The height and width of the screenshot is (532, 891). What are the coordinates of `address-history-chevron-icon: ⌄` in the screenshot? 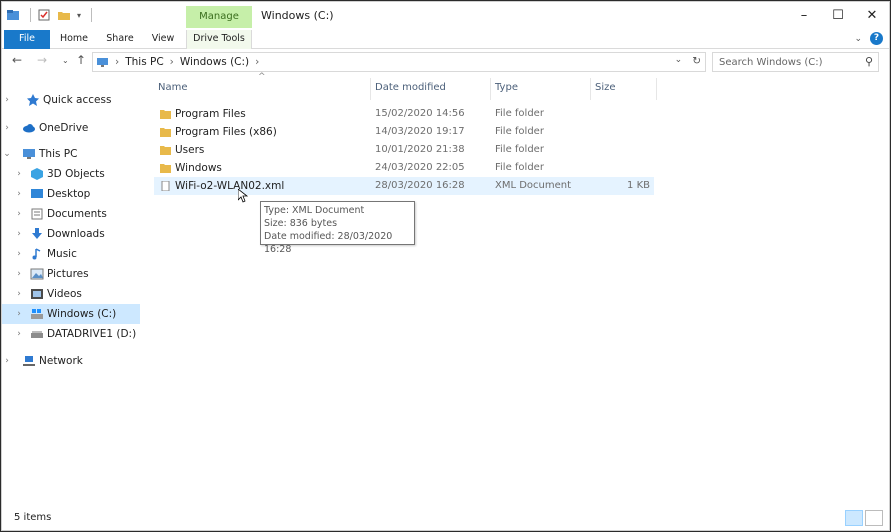 It's located at (679, 61).